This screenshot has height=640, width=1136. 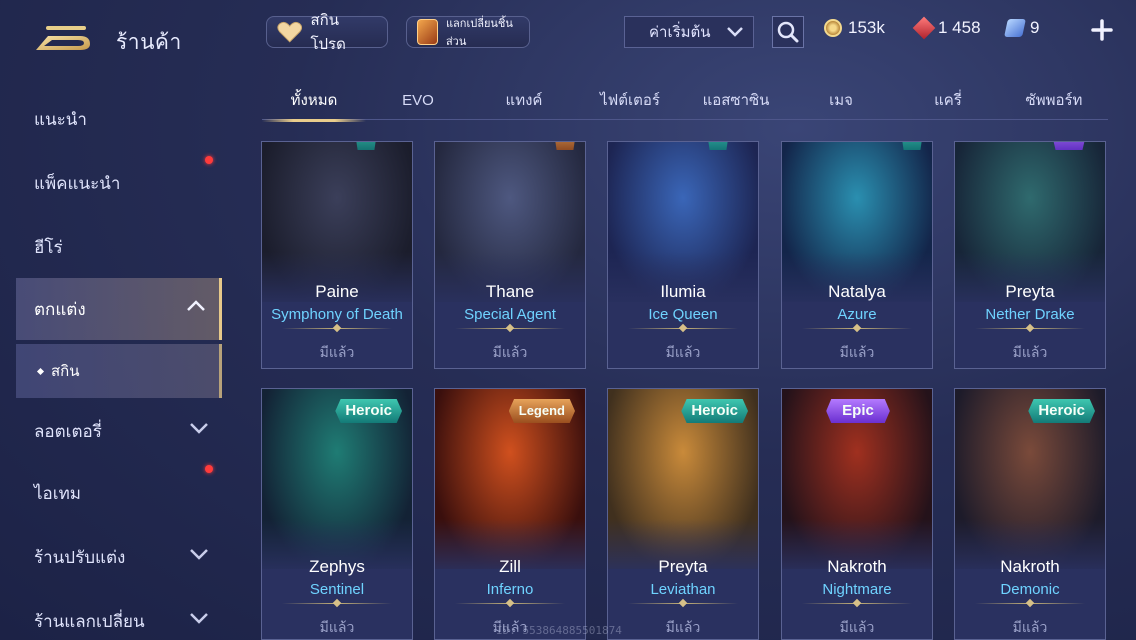 I want to click on sidebar-item-label: ตกแต่ง, so click(x=60, y=309).